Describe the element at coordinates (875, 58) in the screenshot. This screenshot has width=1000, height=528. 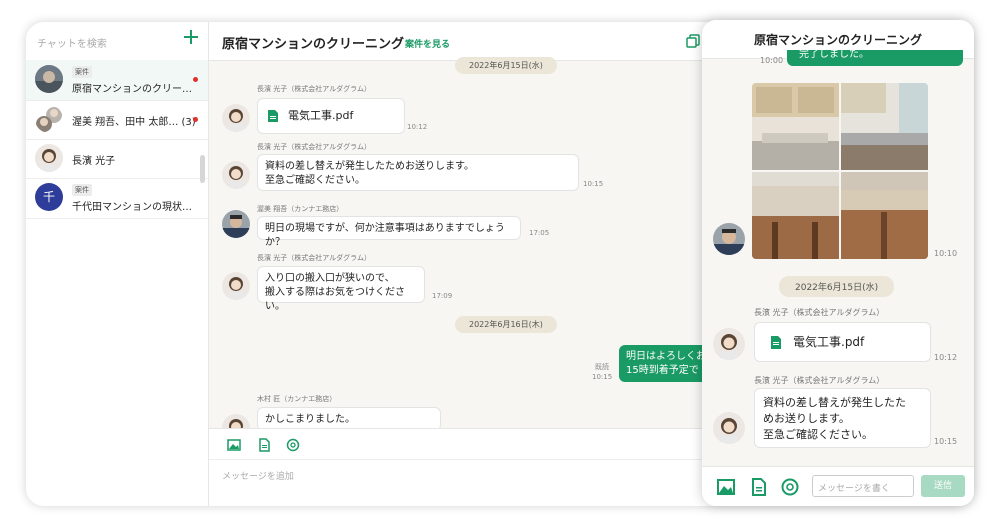
I see `own-message-bubble: 完了しました。` at that location.